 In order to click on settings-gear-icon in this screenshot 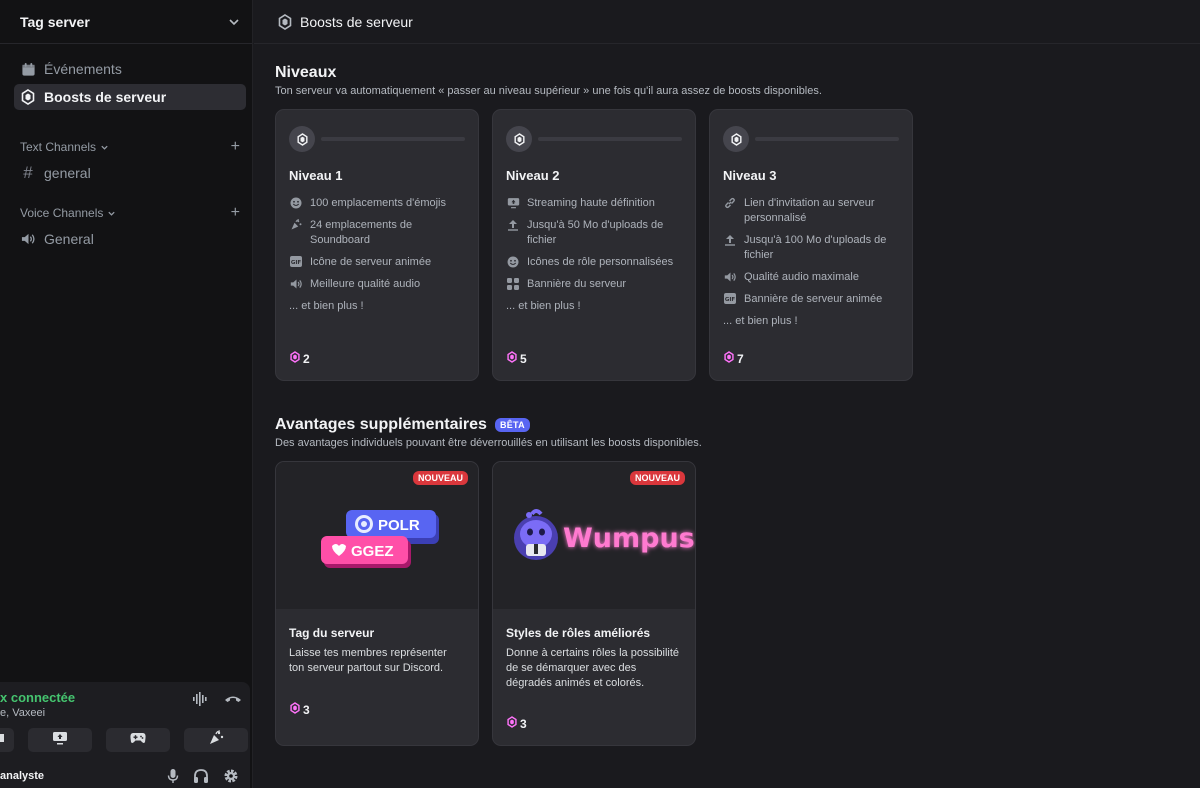, I will do `click(231, 778)`.